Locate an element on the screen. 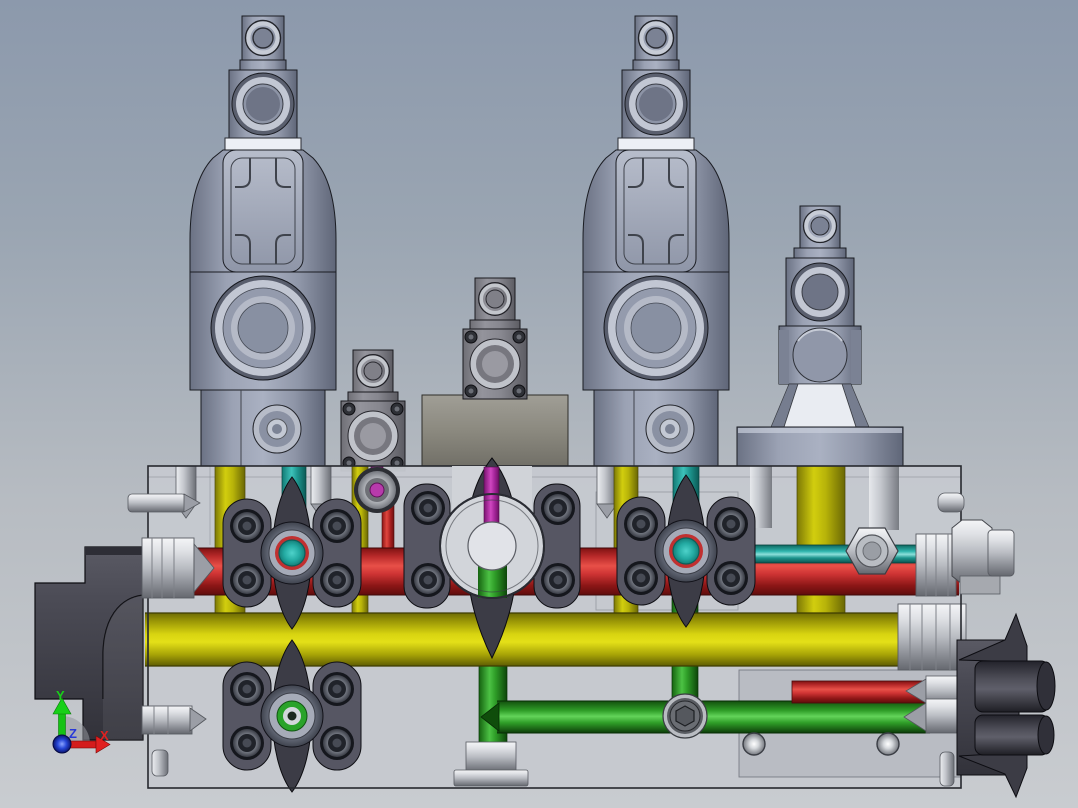 This screenshot has height=808, width=1078. axis-y-label: Y is located at coordinates (60, 695).